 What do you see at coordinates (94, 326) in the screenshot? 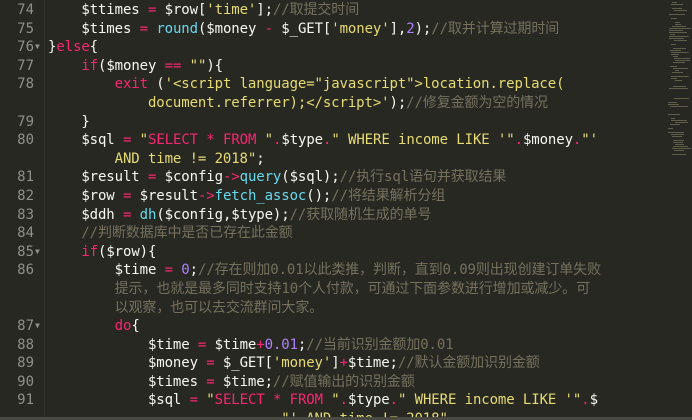
I see `line-code: do{` at bounding box center [94, 326].